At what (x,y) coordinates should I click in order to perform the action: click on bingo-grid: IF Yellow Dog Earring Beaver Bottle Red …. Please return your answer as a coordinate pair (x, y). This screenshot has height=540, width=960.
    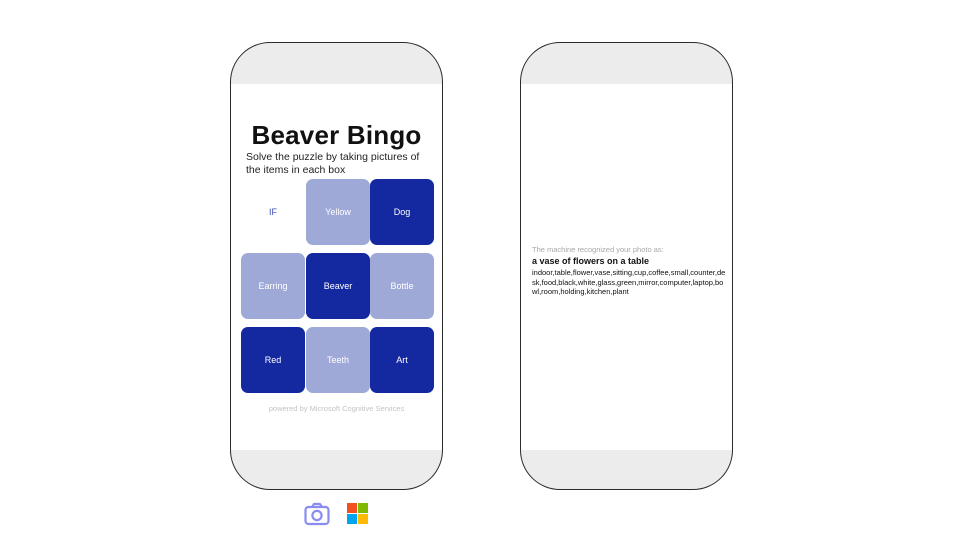
    Looking at the image, I should click on (338, 286).